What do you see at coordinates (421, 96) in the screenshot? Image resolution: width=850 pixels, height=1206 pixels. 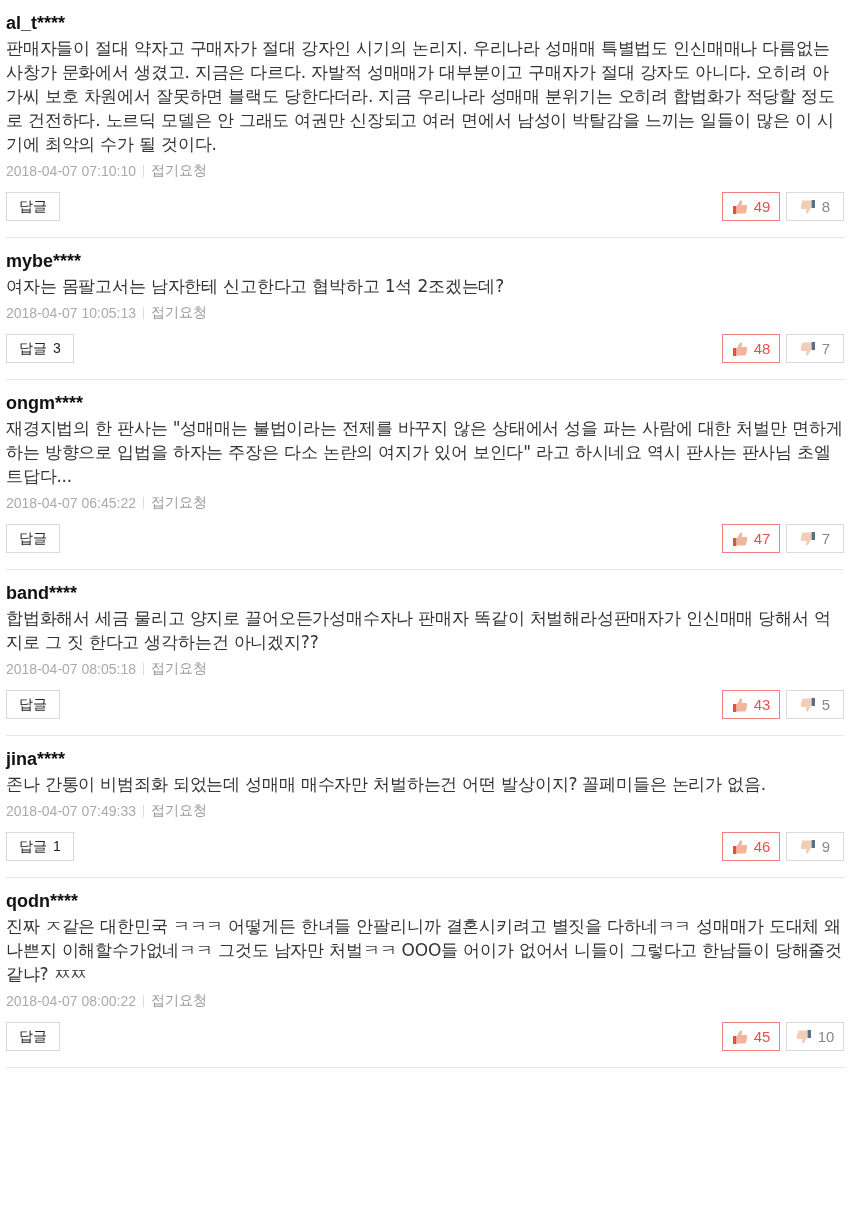 I see `comment-text: 판매자들이 절대 약자고 구매자가 절대 강자인 시기의 논리지. 우리나라 성매매 특별법도 인신매매나 다름없는 사창가 문화에서 생겼고. 지금은 다르다. 자발적 성매매가 대부분이고 구매자가 절대 강자도 아니다. 오히려 아가씨 보호 차원에서 잘못하면 블랙도 당한다더라. 지금 우리나라 성매매 분위기는 오히려 합법화가 적당할 정도로 건전하다. 노르딕 모델은 안 그래도 여권만 신장되고 여러 면에서 남성이 박탈감을 느끼는 일들이 많은 이 시기에 최악의 수가 될 것이다.` at bounding box center [421, 96].